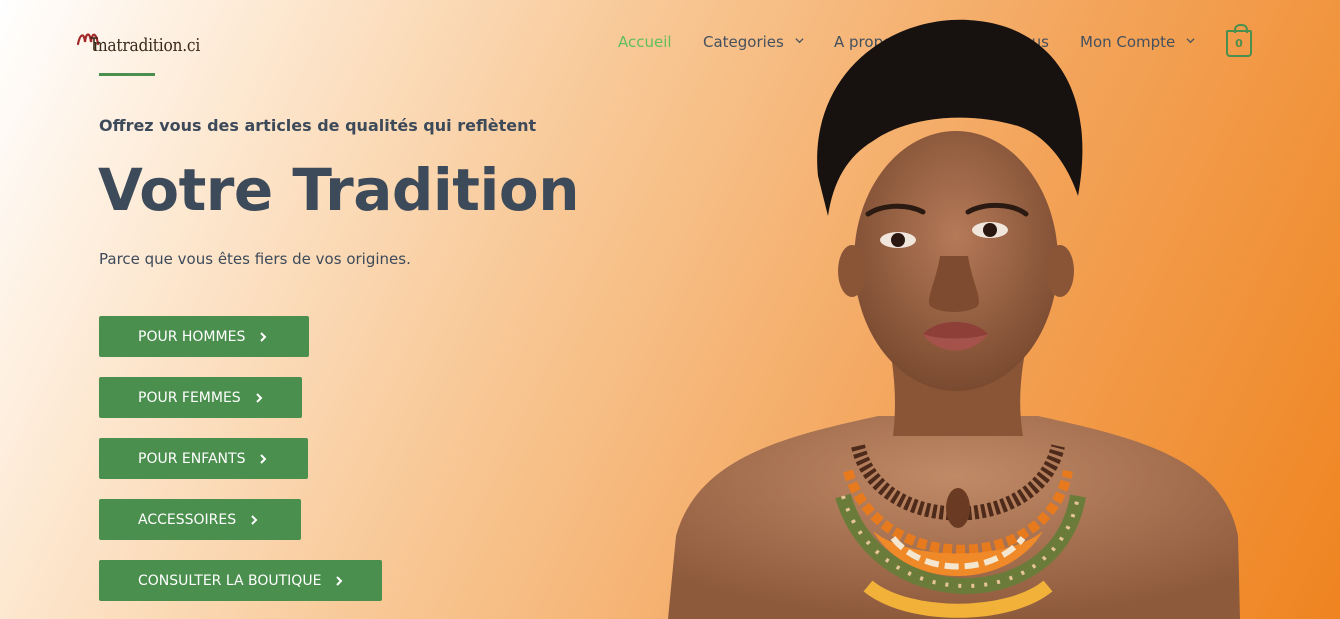 The image size is (1340, 619). I want to click on accent-divider, so click(127, 74).